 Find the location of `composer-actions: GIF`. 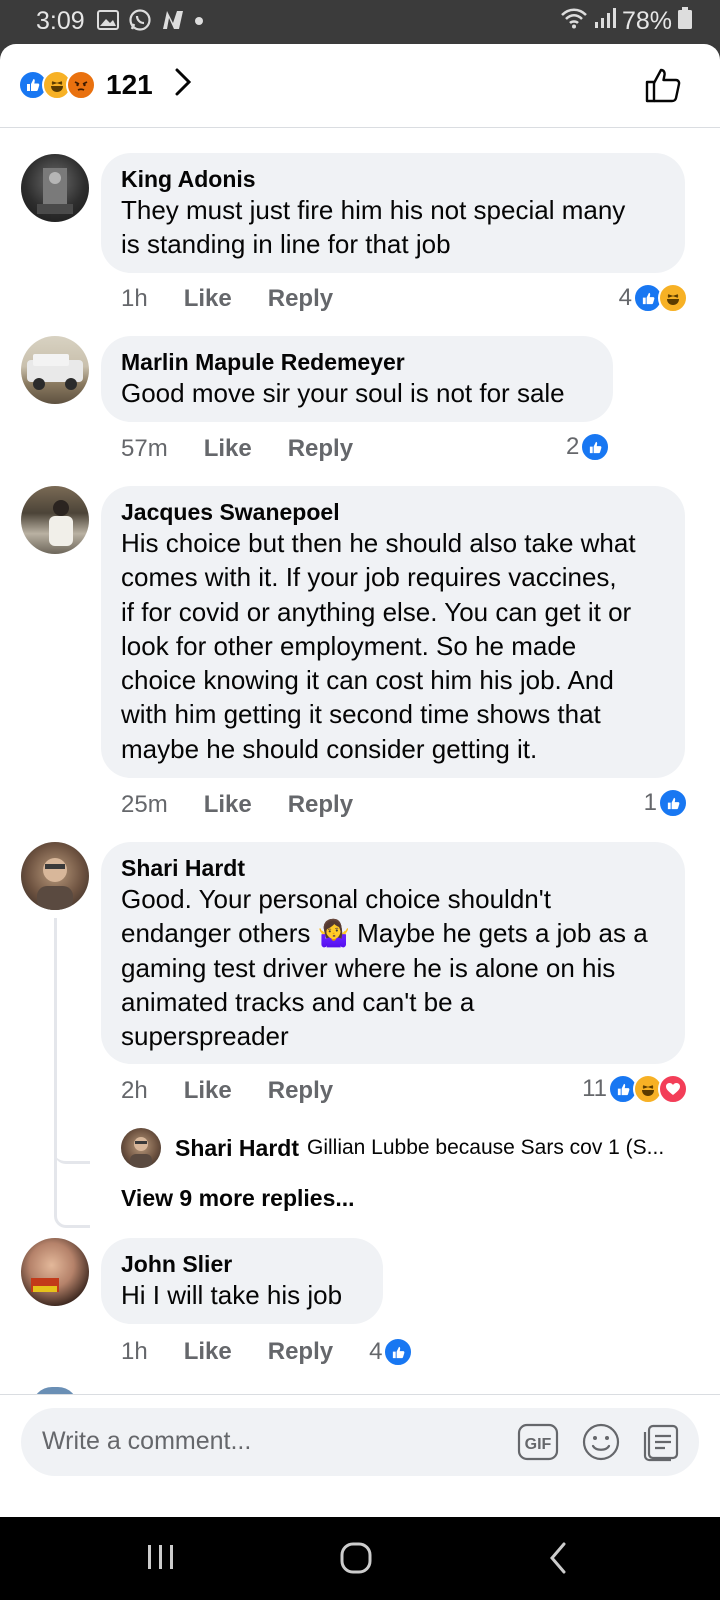

composer-actions: GIF is located at coordinates (600, 1444).